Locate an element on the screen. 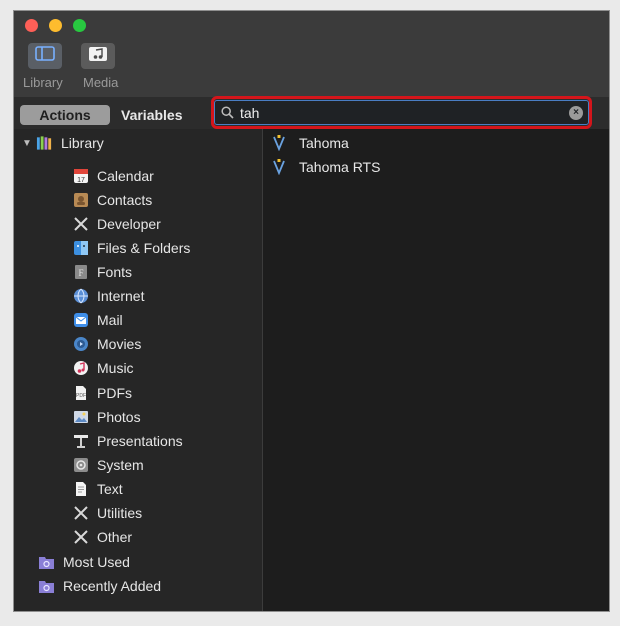 This screenshot has width=620, height=626. disclosure-triangle-icon: ▼ is located at coordinates (27, 143).